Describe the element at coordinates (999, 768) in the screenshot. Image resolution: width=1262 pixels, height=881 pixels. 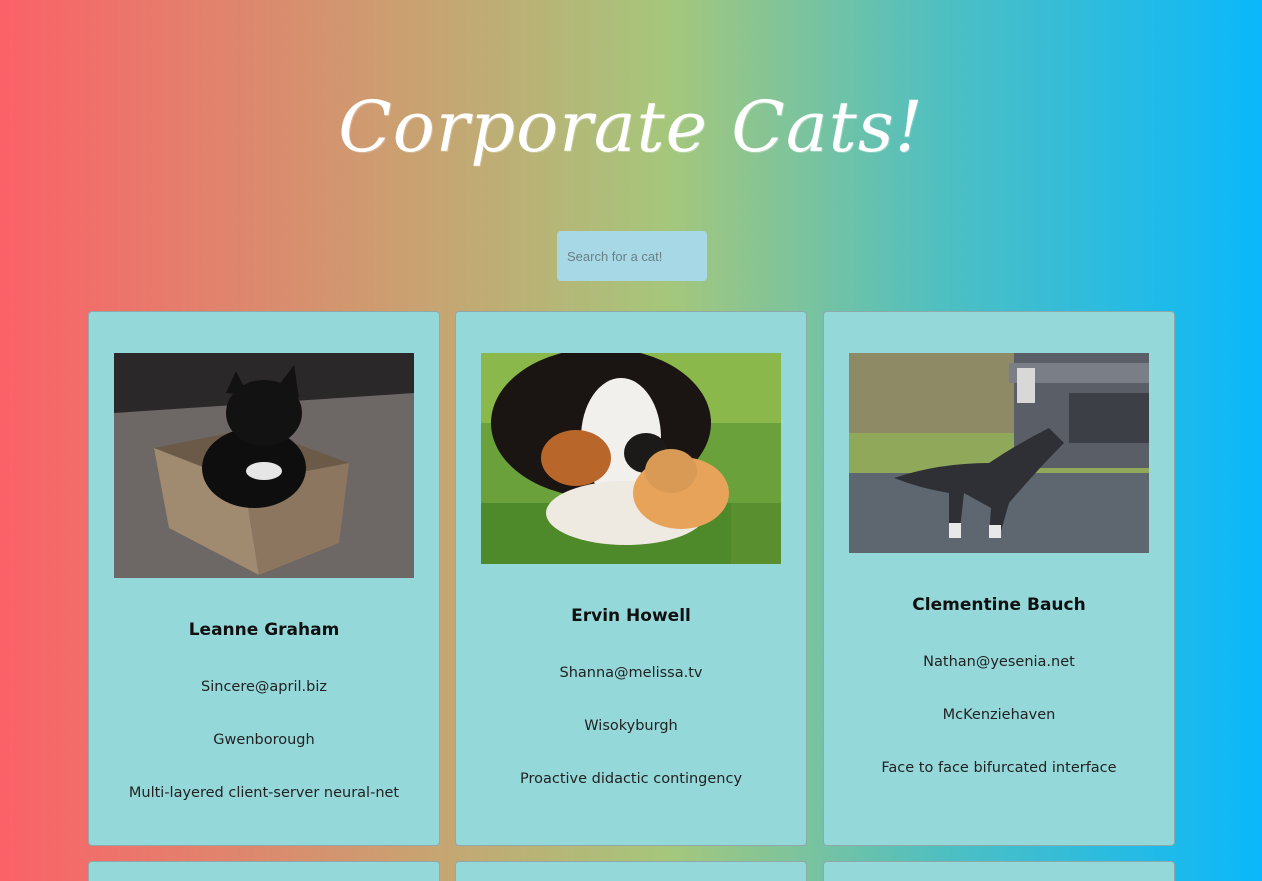
I see `card-catchphrase: Face to face bifurcated interface` at that location.